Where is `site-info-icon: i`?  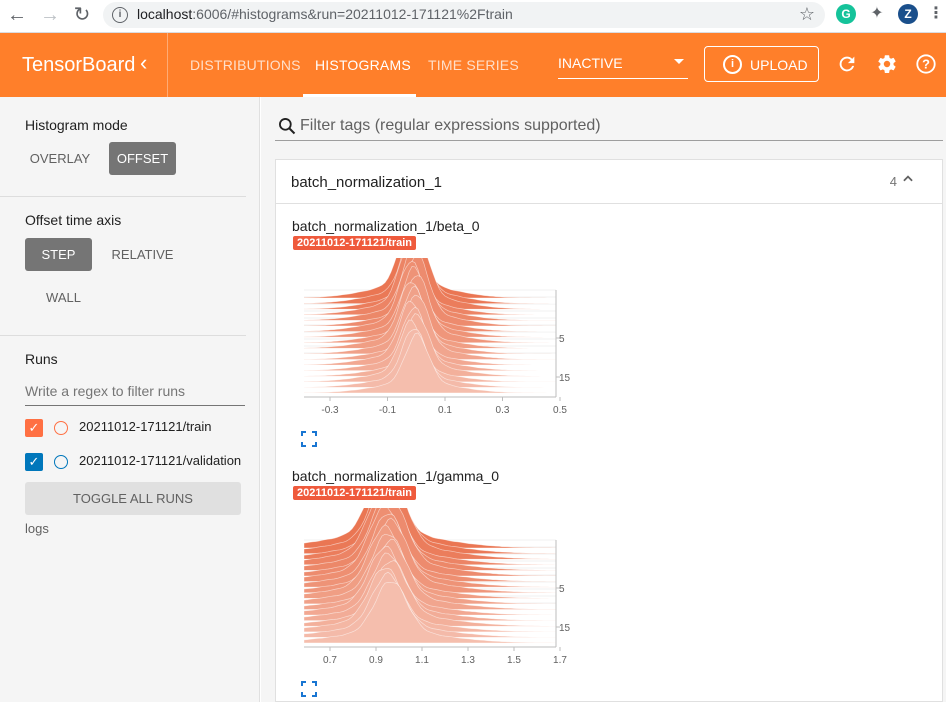
site-info-icon: i is located at coordinates (120, 15).